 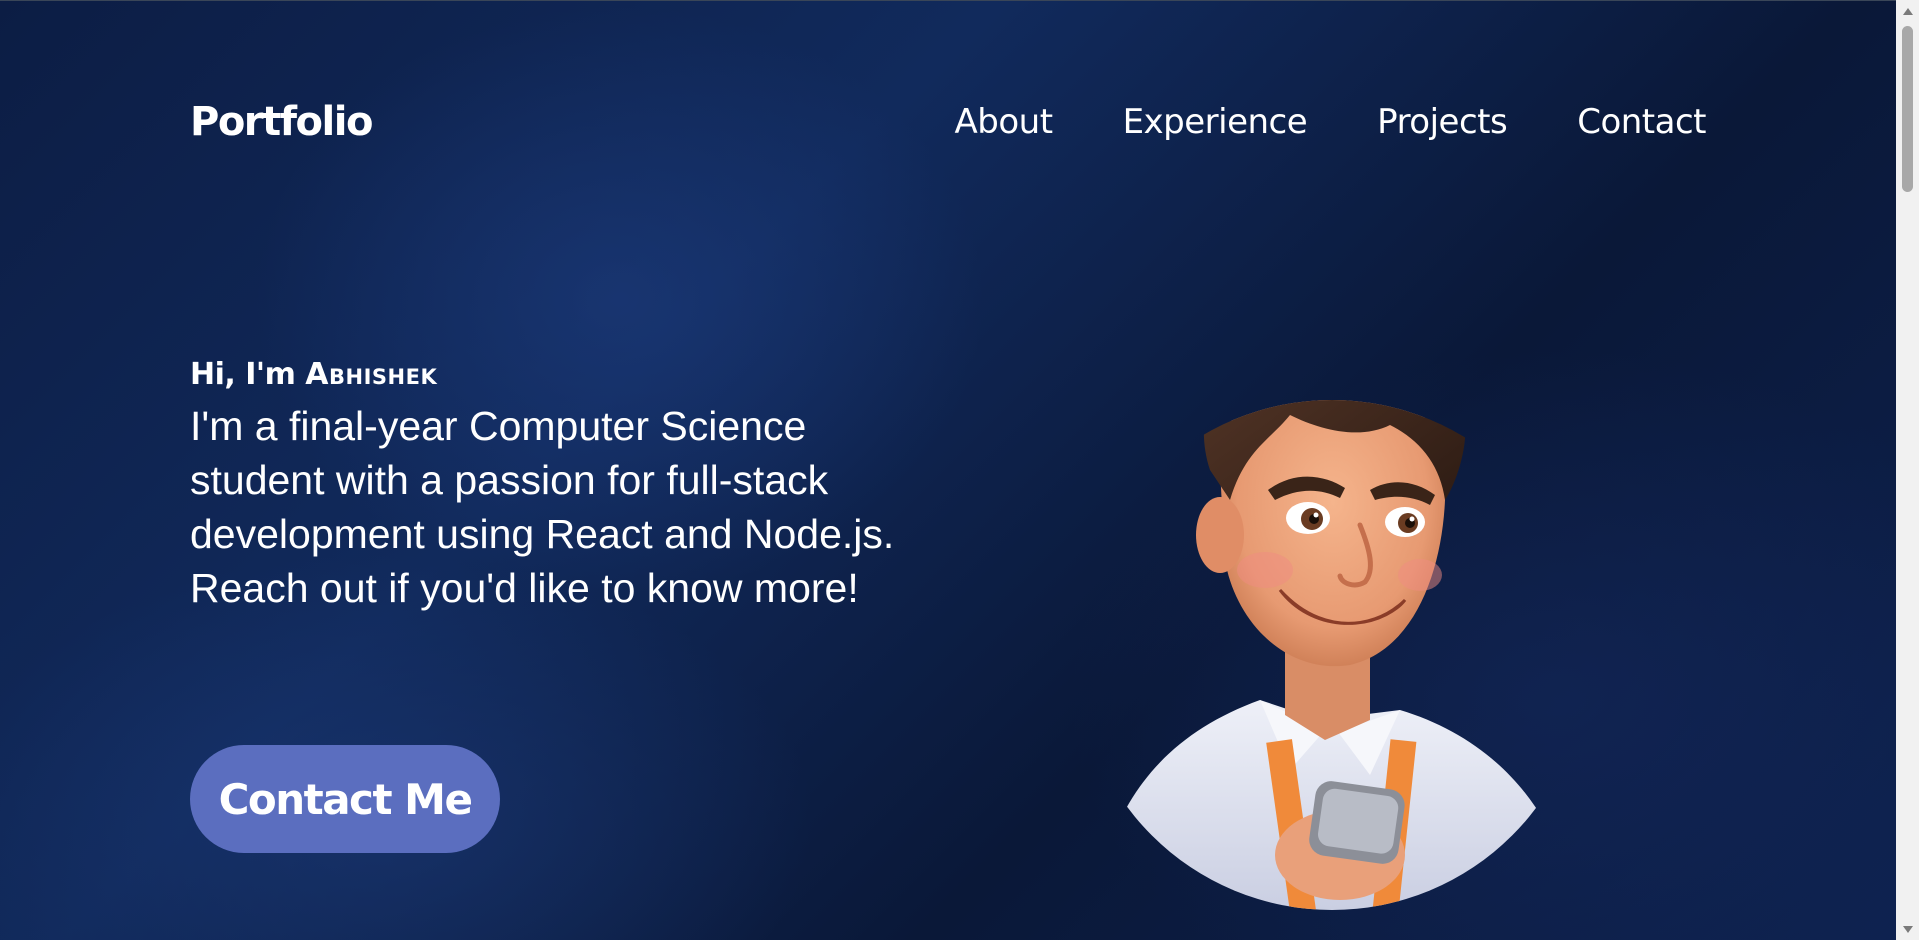 I want to click on greeting-heading: Hi, I'm Abhishek, so click(x=570, y=375).